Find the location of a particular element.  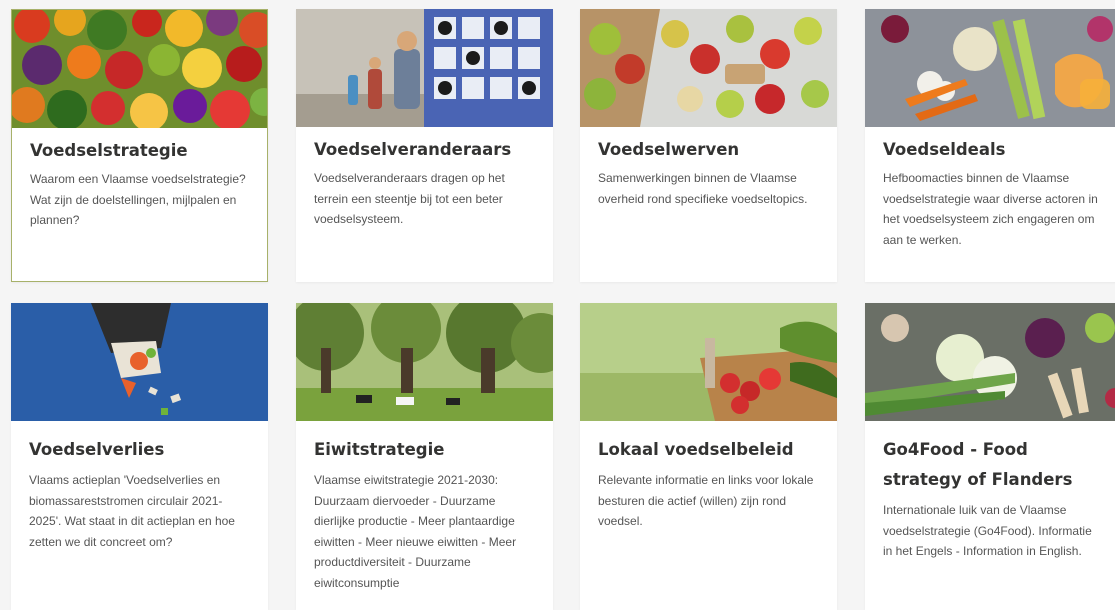

card-title: Voedselwerven is located at coordinates (669, 149).